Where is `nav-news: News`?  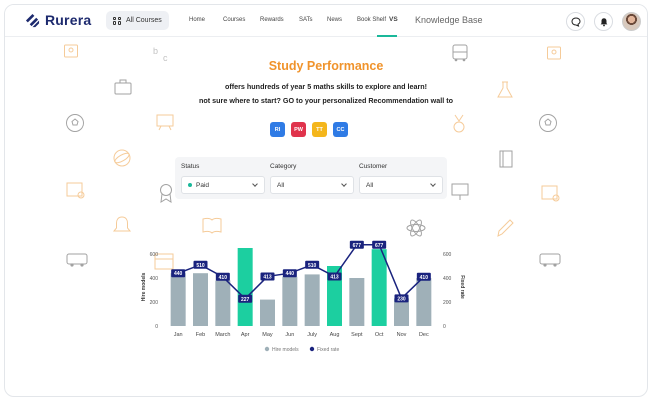
nav-news: News is located at coordinates (334, 20).